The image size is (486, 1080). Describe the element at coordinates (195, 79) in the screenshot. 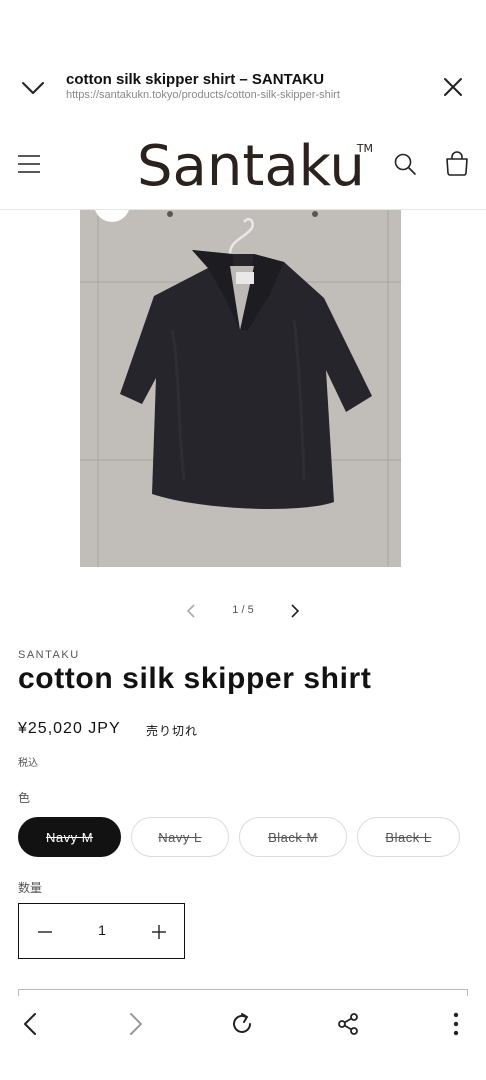

I see `page-title: cotton silk skipper shirt – SANTAKU` at that location.